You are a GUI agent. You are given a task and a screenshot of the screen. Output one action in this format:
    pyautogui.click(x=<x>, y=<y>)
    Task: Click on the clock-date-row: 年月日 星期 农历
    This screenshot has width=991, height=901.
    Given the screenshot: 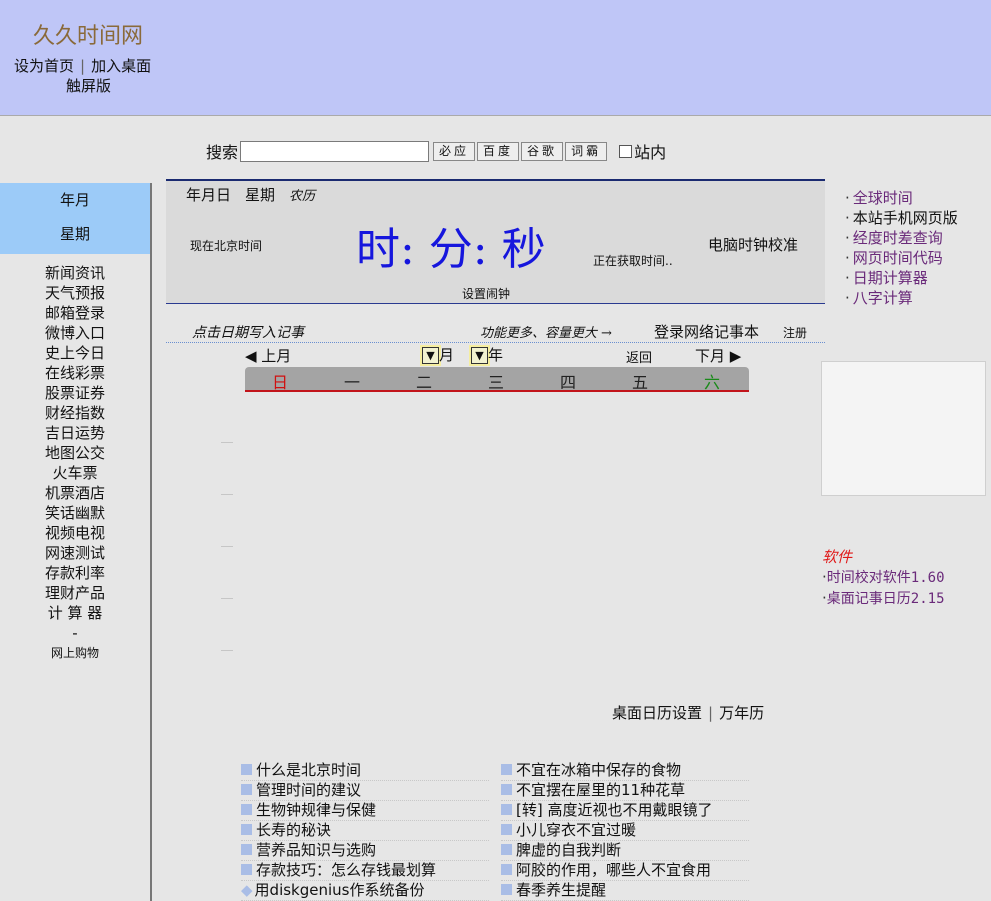 What is the action you would take?
    pyautogui.click(x=257, y=194)
    